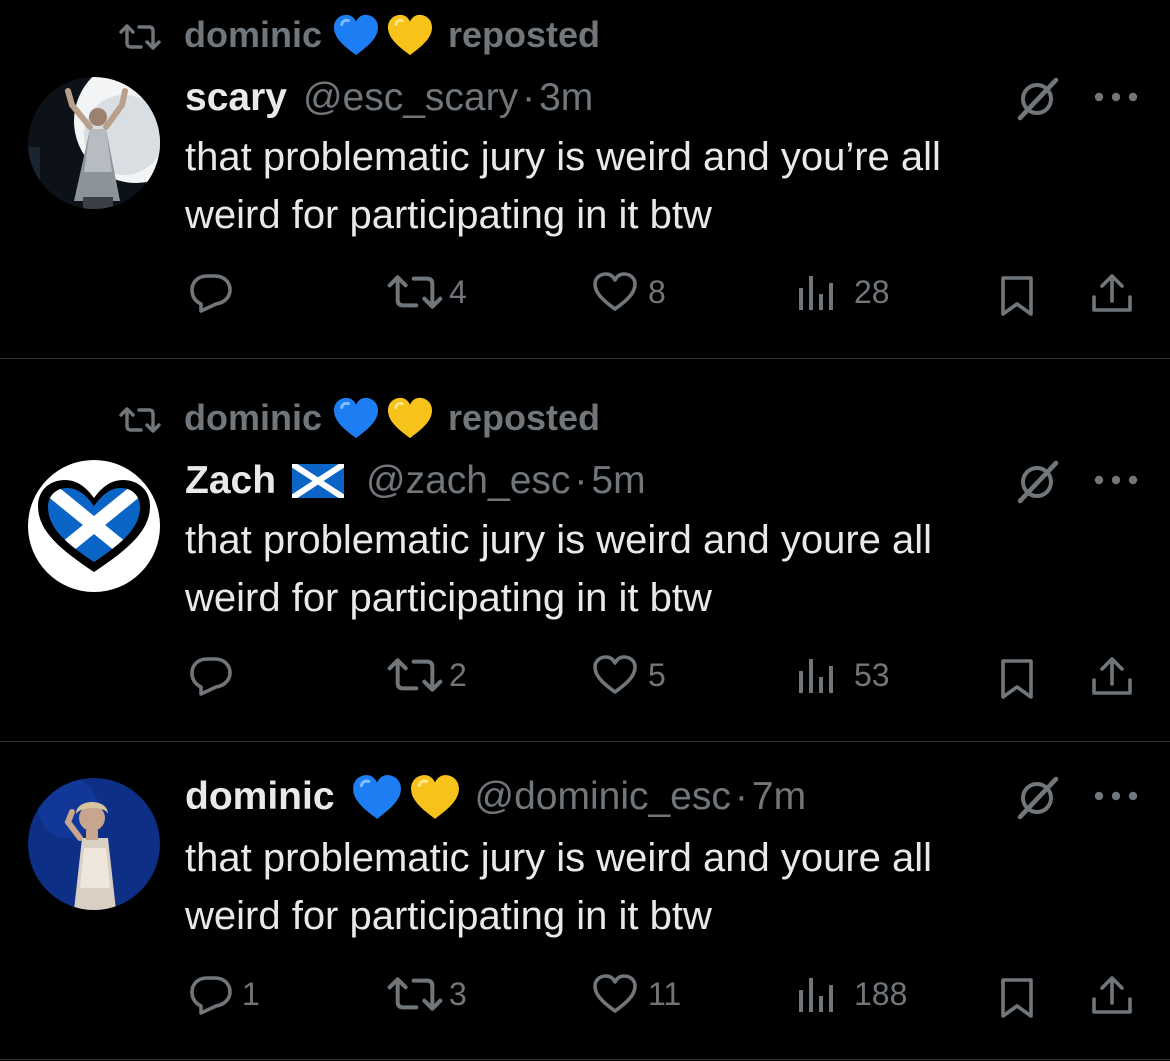 Image resolution: width=1170 pixels, height=1061 pixels. I want to click on scotland-flag-icon, so click(318, 481).